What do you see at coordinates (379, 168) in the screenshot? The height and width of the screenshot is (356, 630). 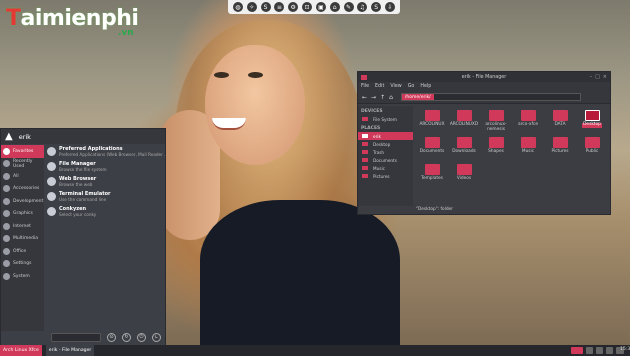 I see `sidebar-label: Music` at bounding box center [379, 168].